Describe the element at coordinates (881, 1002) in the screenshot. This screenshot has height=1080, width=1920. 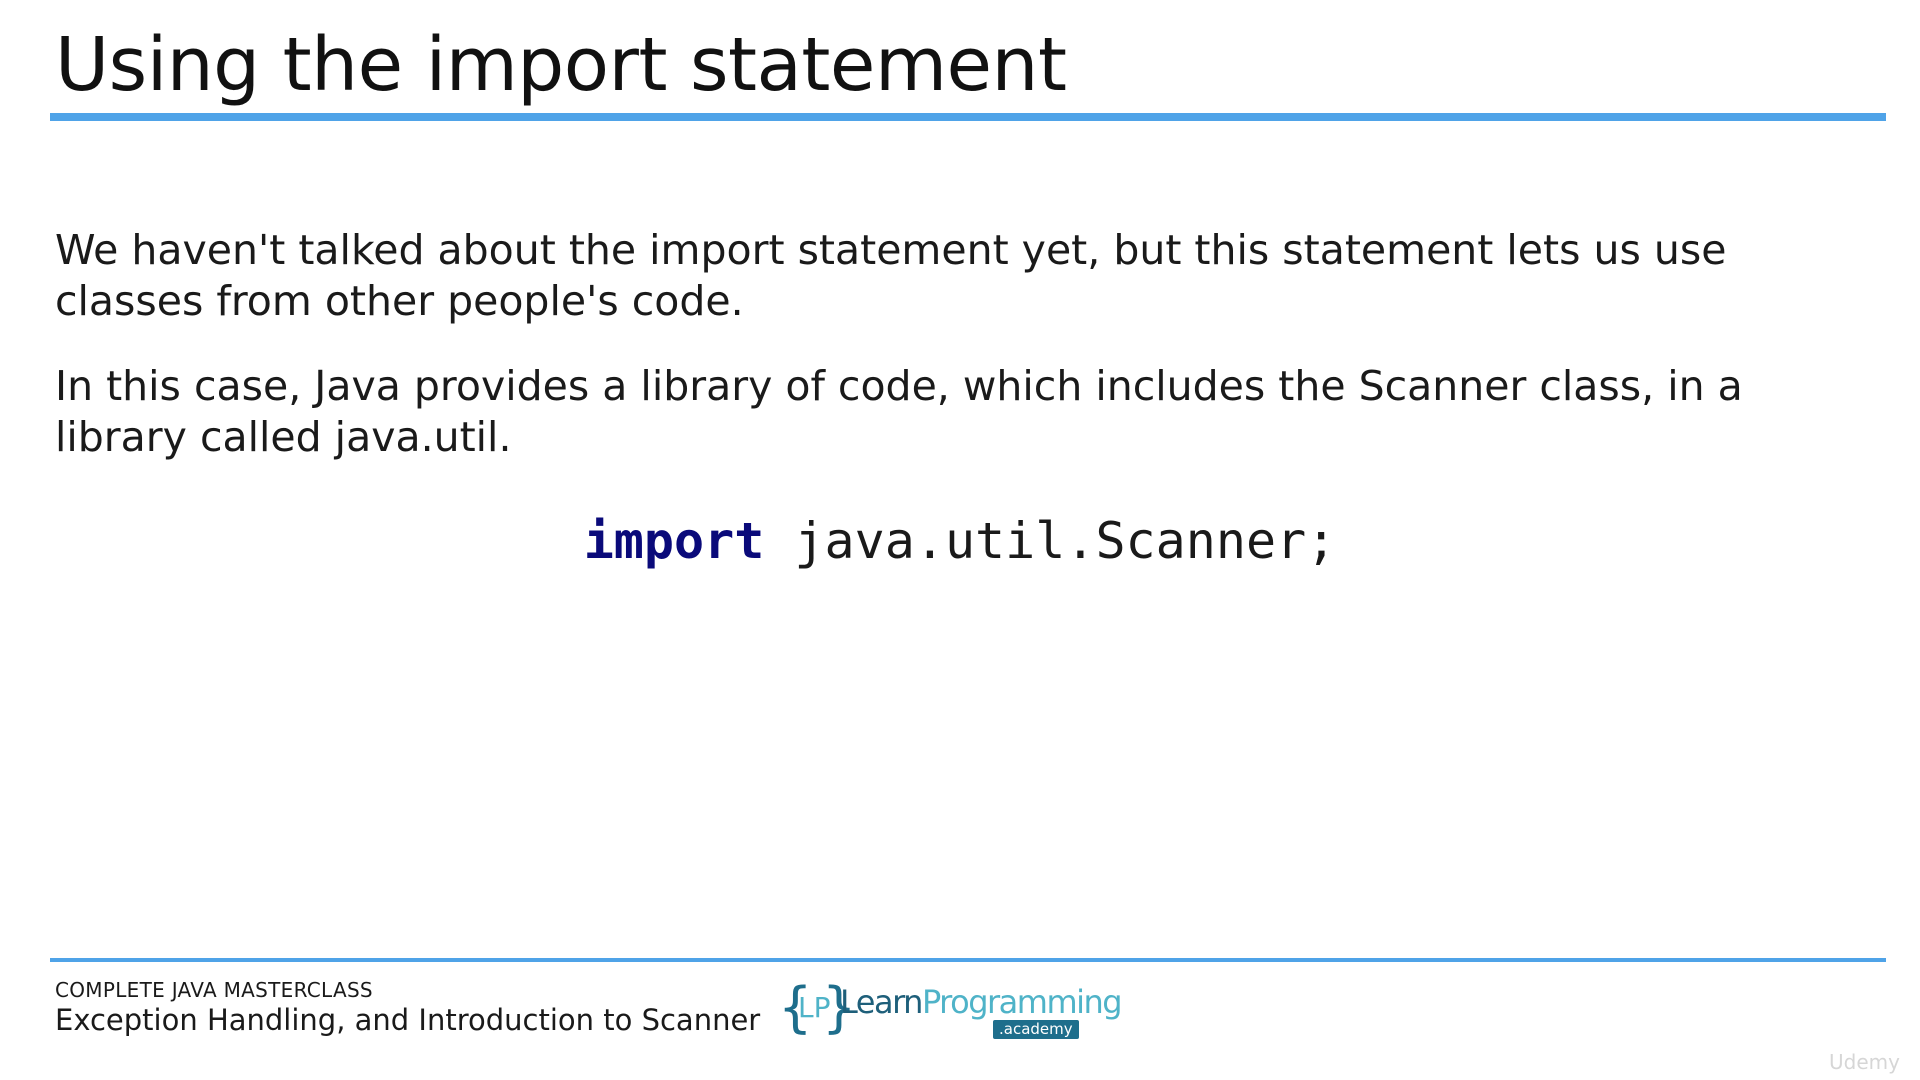
I see `logo-learn: Learn` at that location.